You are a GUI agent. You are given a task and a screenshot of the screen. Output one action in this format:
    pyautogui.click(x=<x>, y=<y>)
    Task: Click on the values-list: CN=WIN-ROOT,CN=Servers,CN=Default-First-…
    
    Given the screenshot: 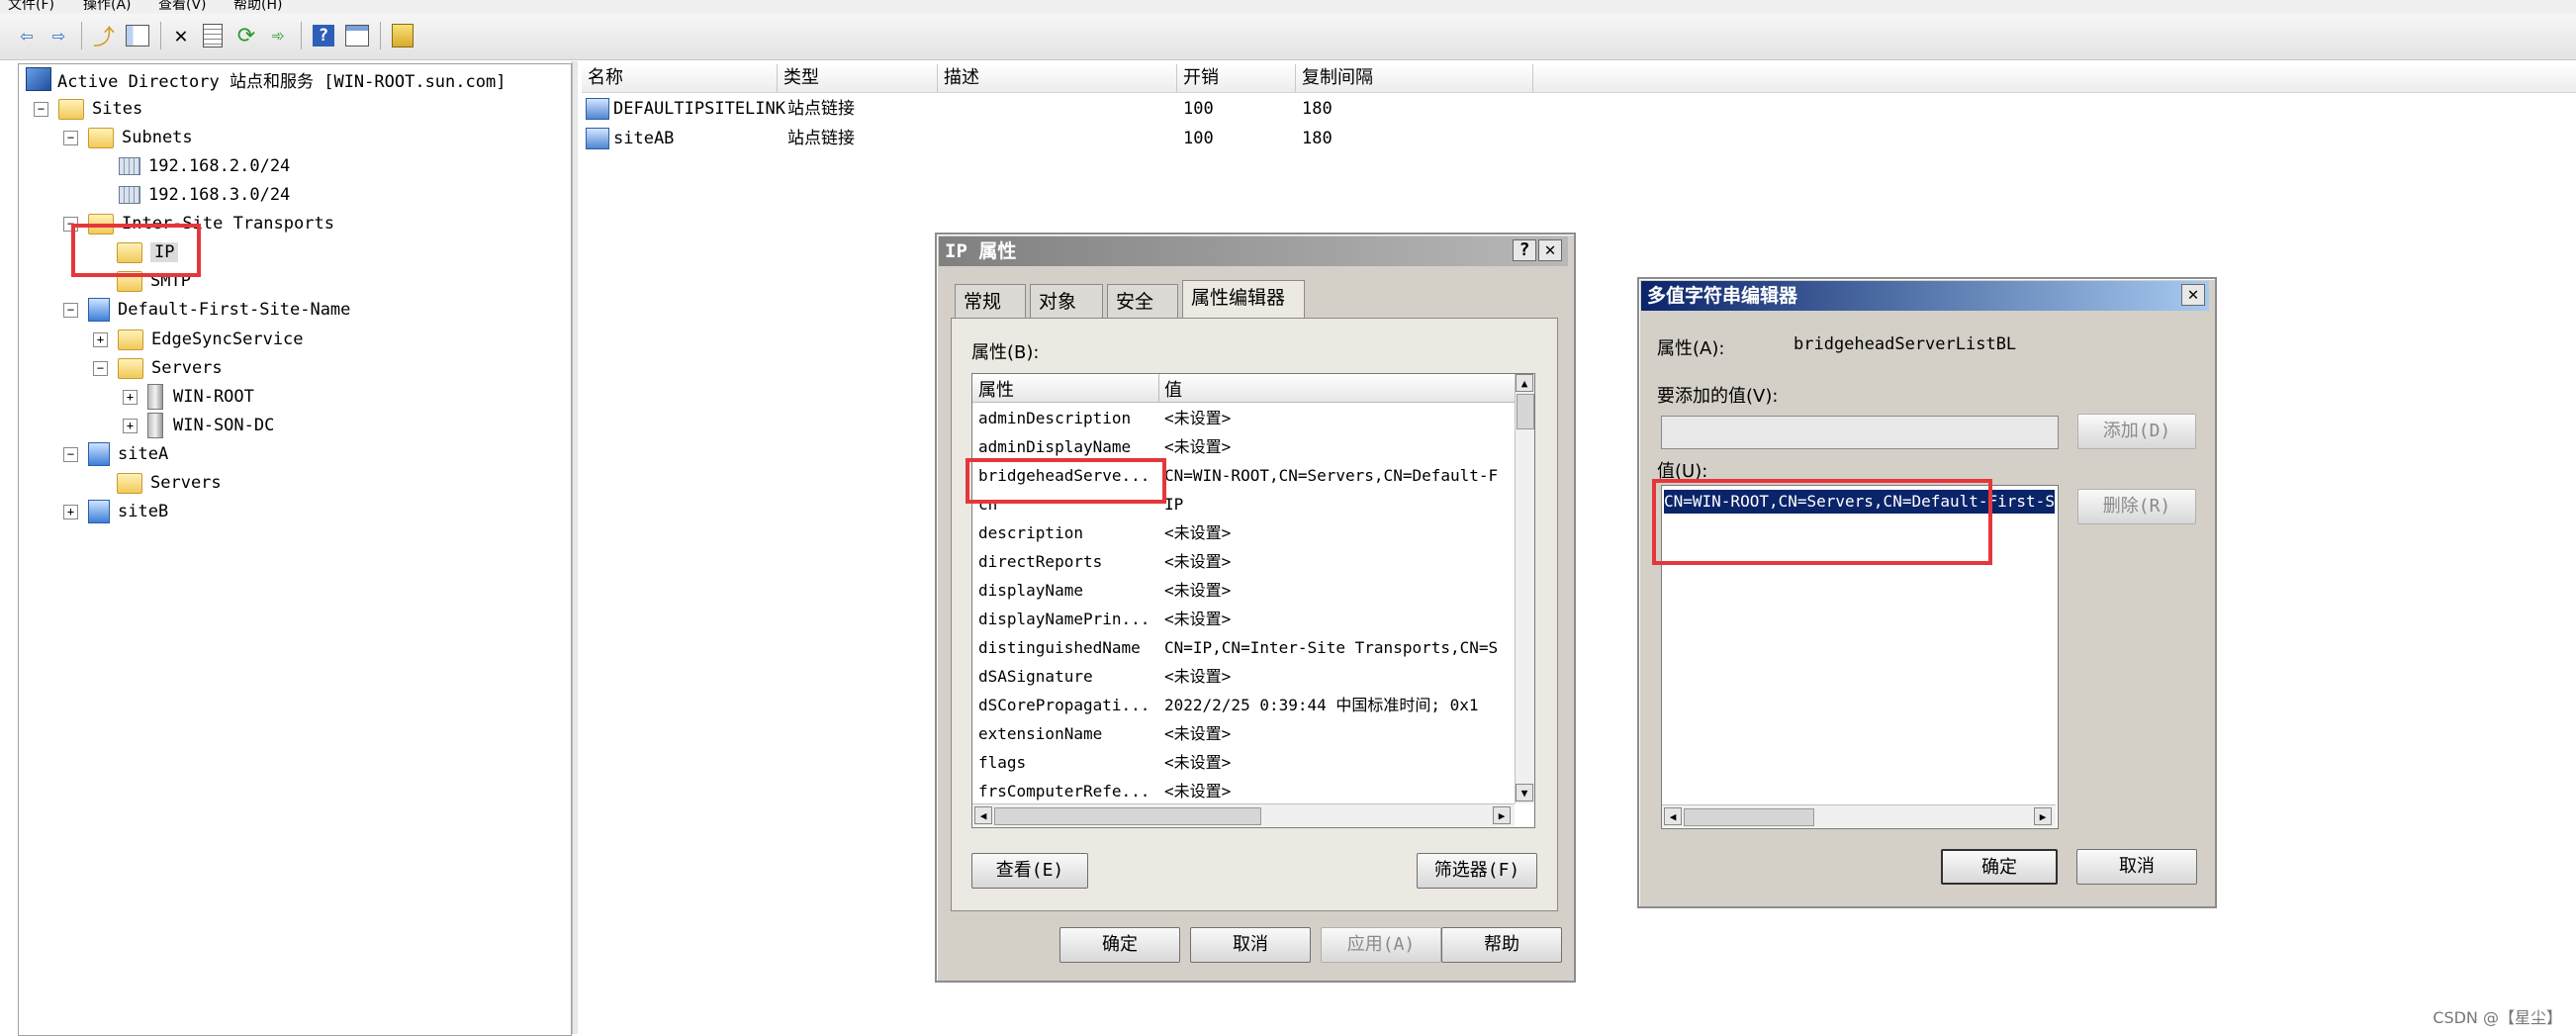 What is the action you would take?
    pyautogui.click(x=1860, y=657)
    